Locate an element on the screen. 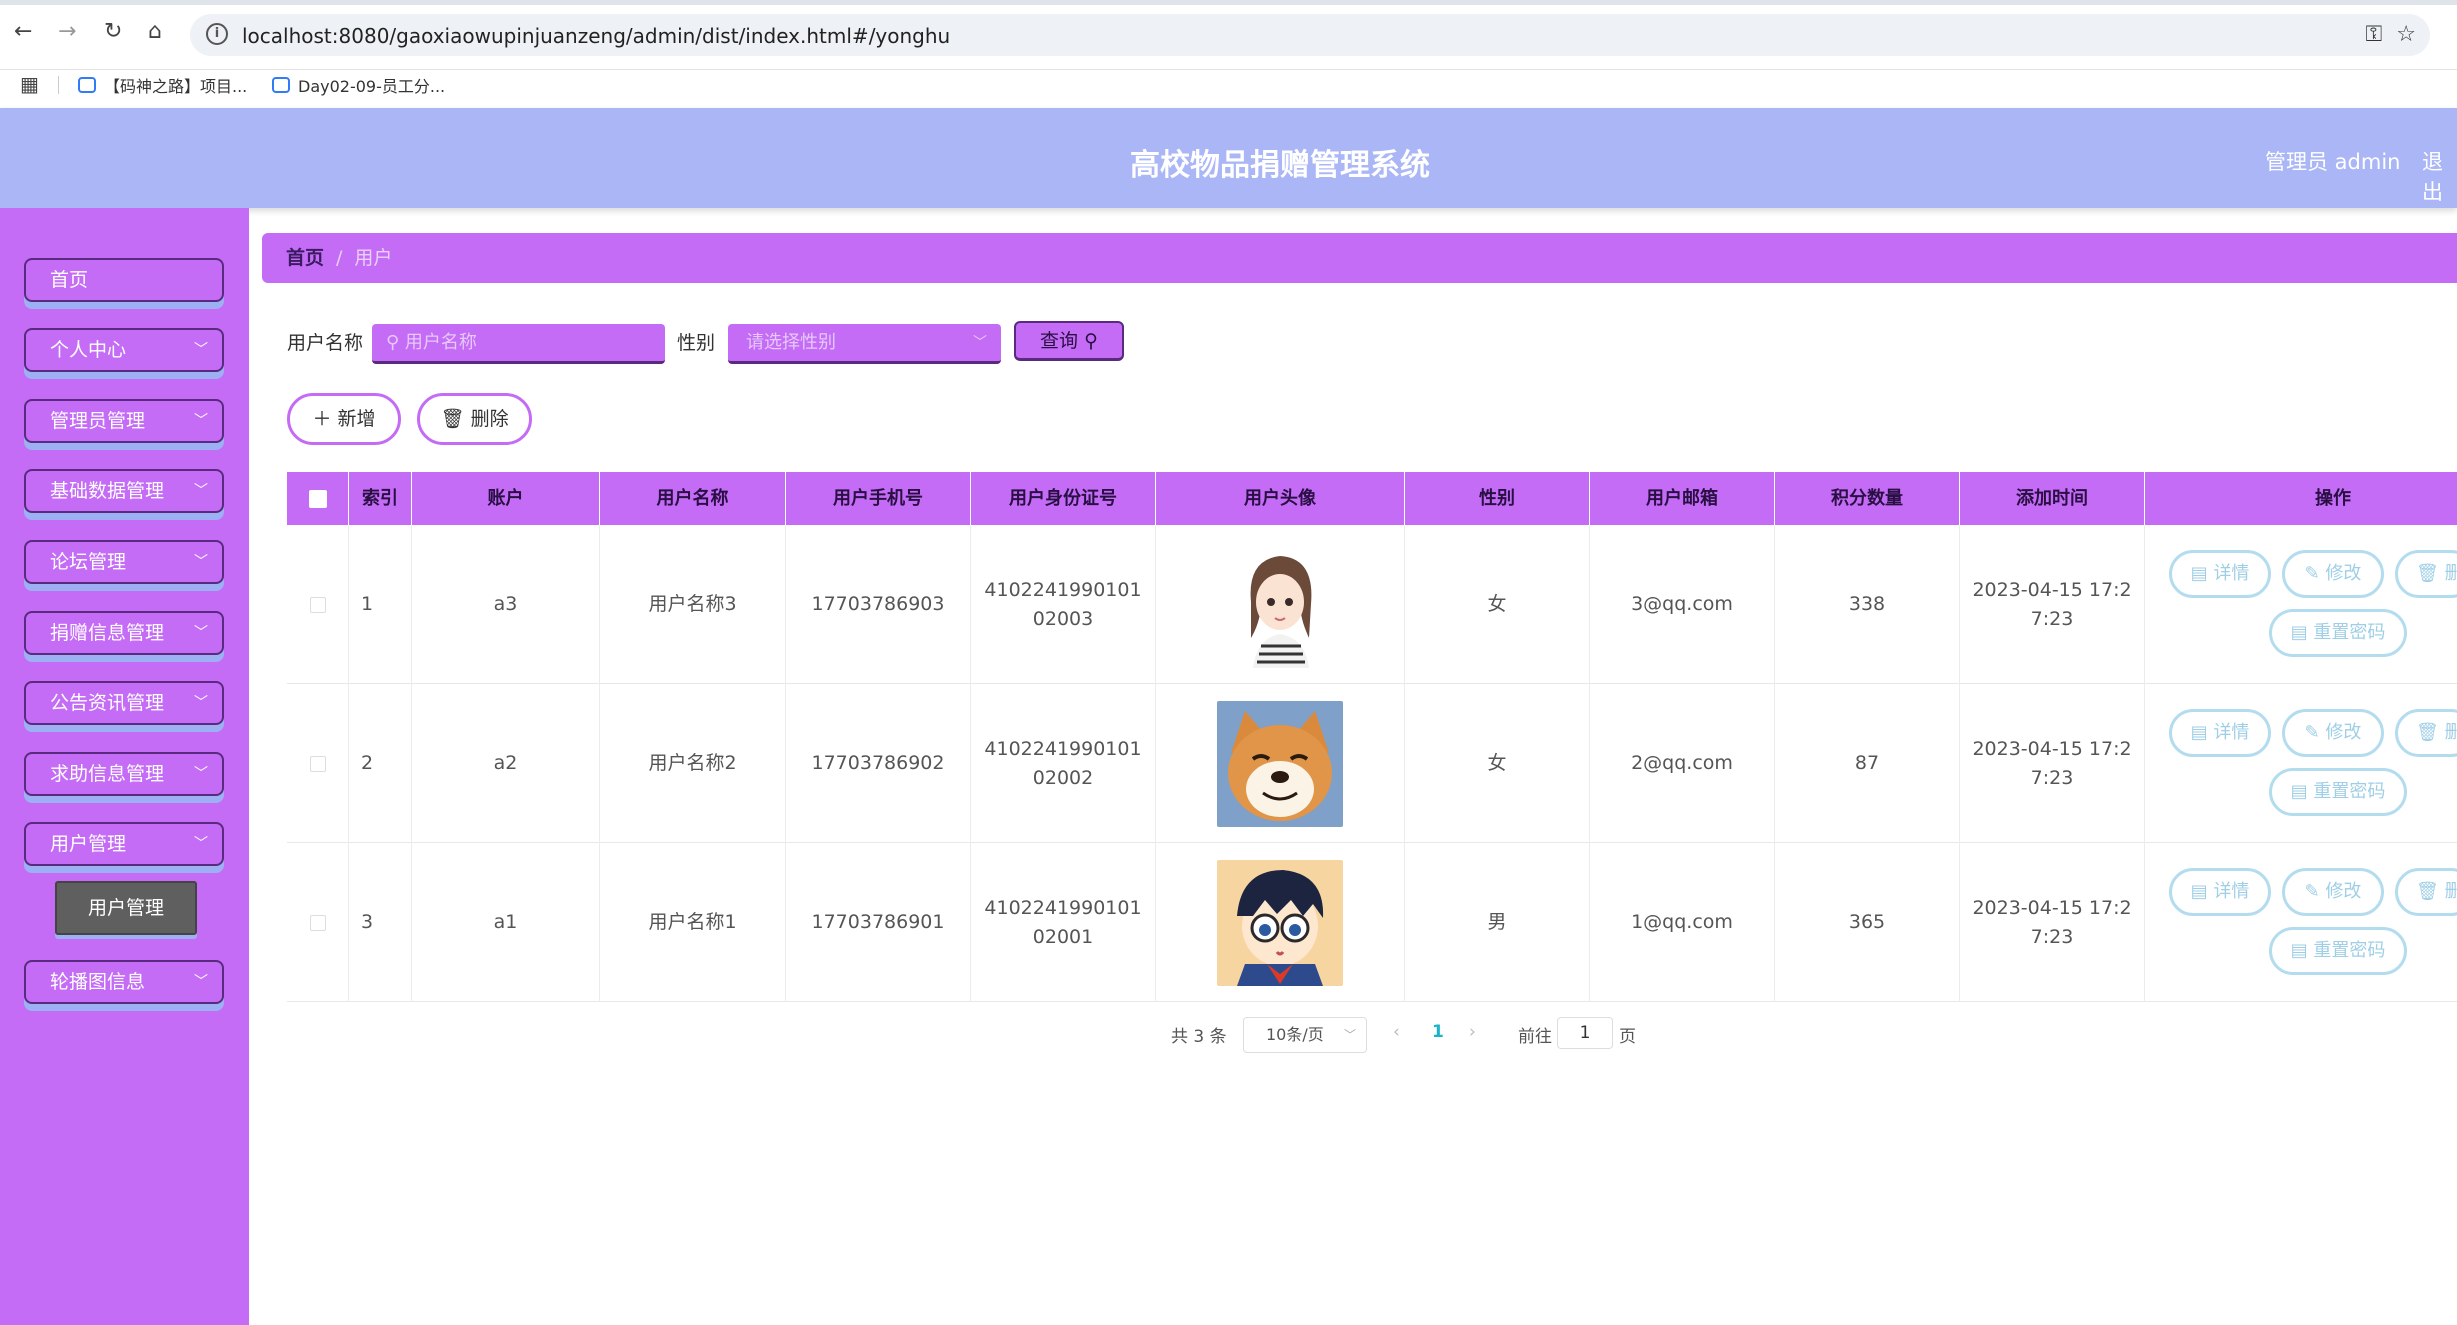 This screenshot has height=1325, width=2457. sidebar-item-label: 首页 is located at coordinates (69, 280).